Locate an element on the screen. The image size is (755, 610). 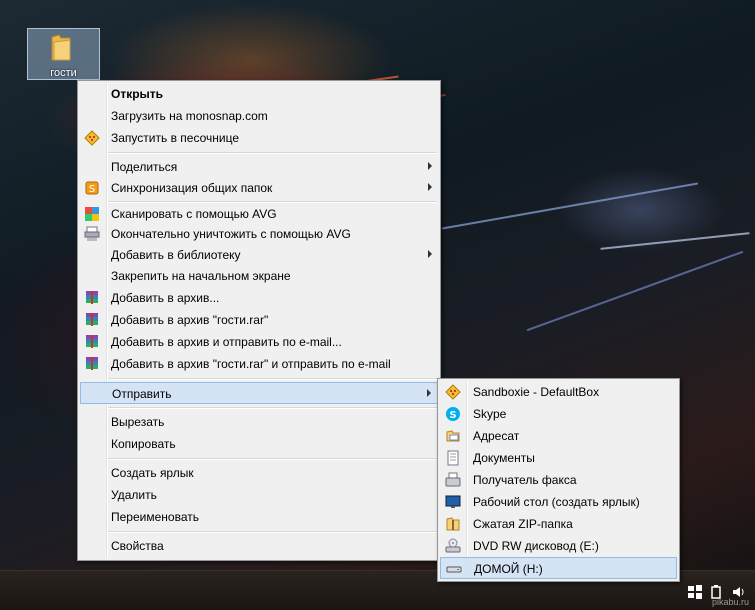
menu-item-label: Поделиться is located at coordinates (144, 167).